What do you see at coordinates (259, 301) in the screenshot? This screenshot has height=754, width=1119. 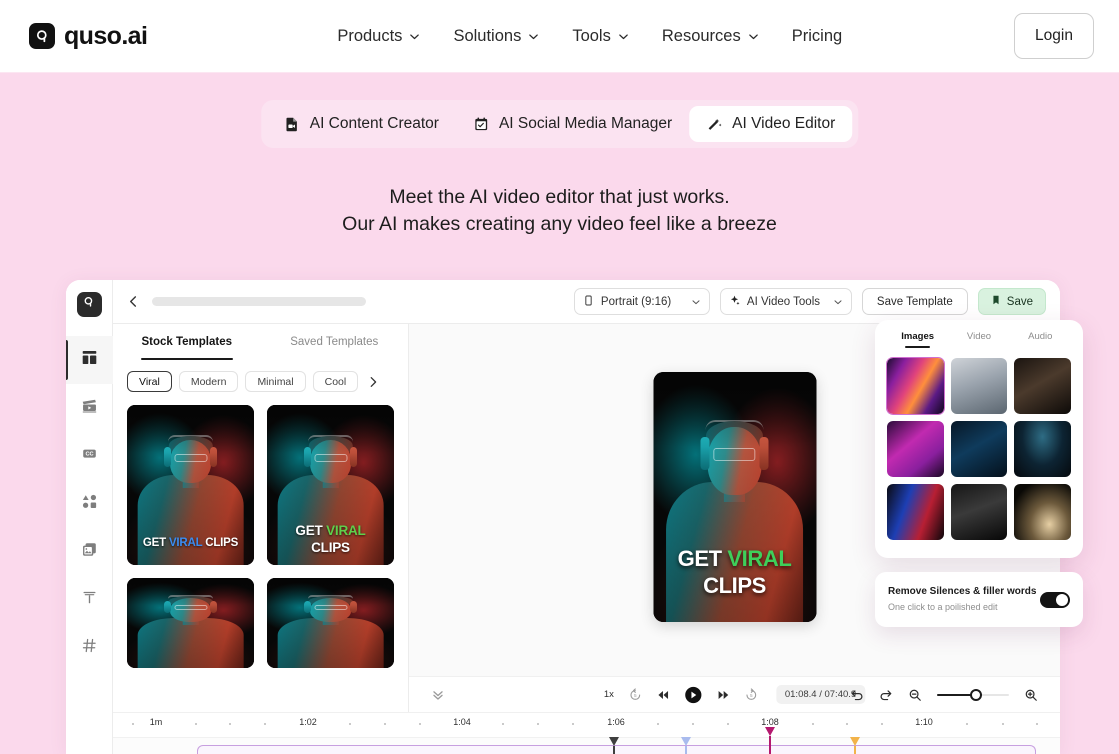 I see `project-title-placeholder` at bounding box center [259, 301].